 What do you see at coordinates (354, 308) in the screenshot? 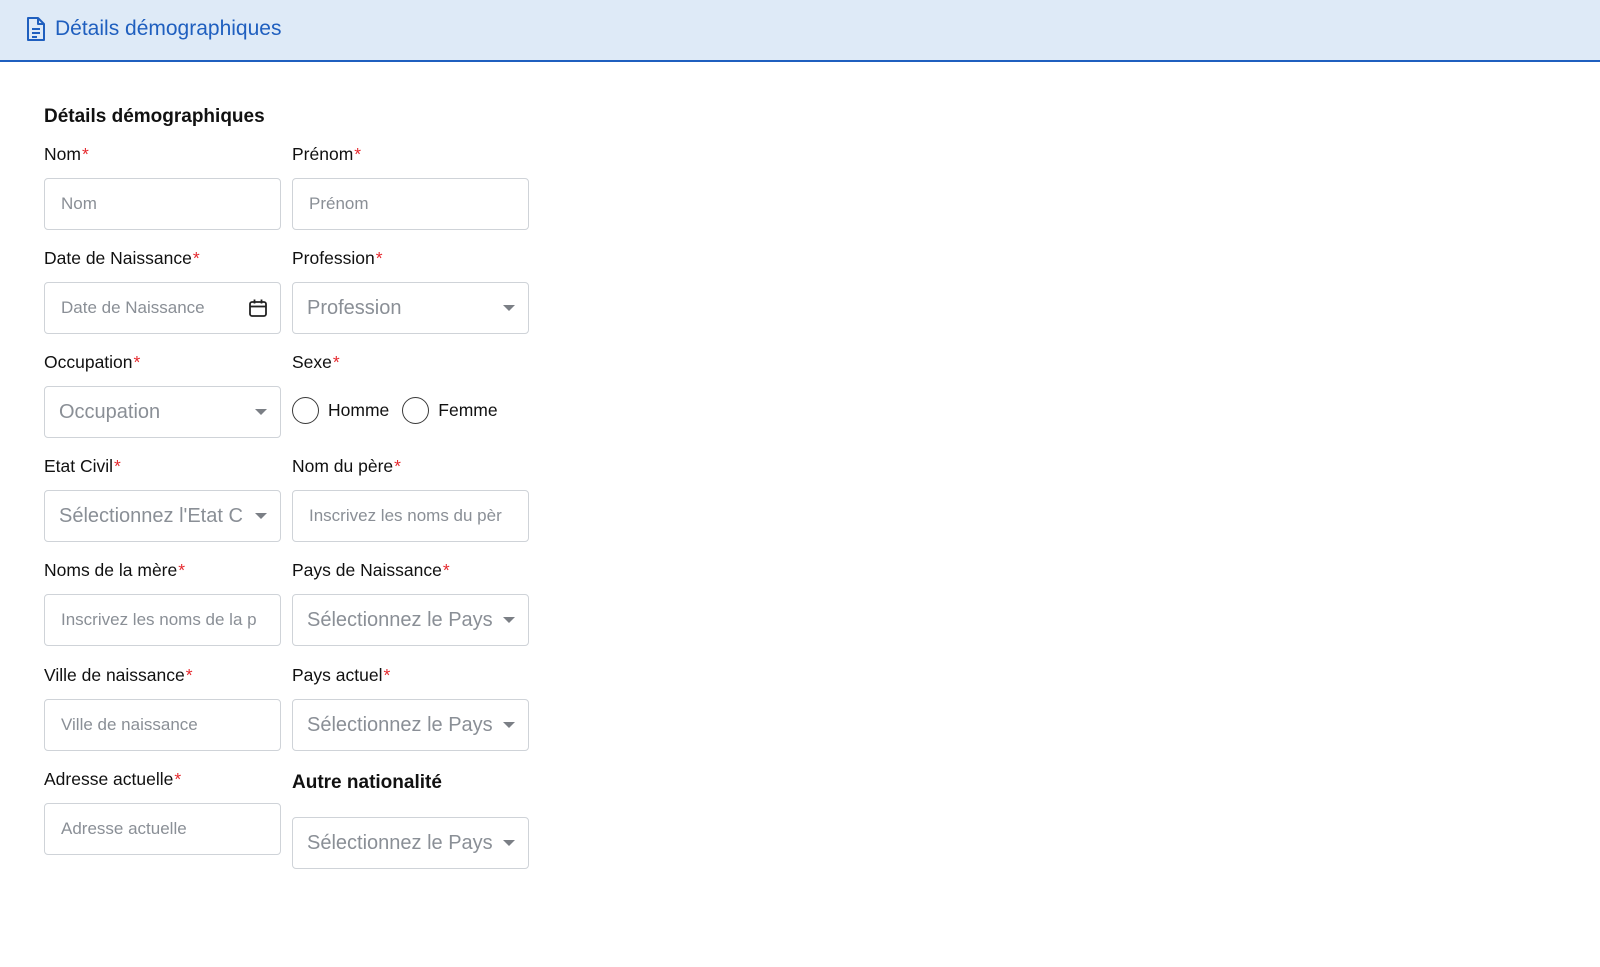
I see `profession-select-value: Profession` at bounding box center [354, 308].